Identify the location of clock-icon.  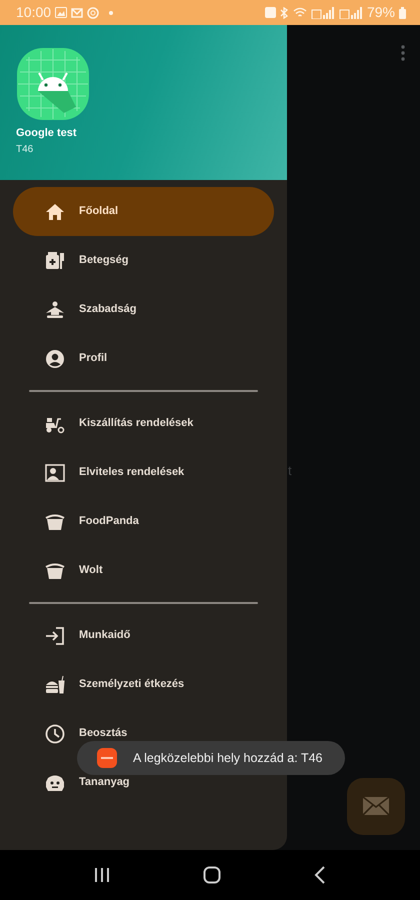
(55, 734).